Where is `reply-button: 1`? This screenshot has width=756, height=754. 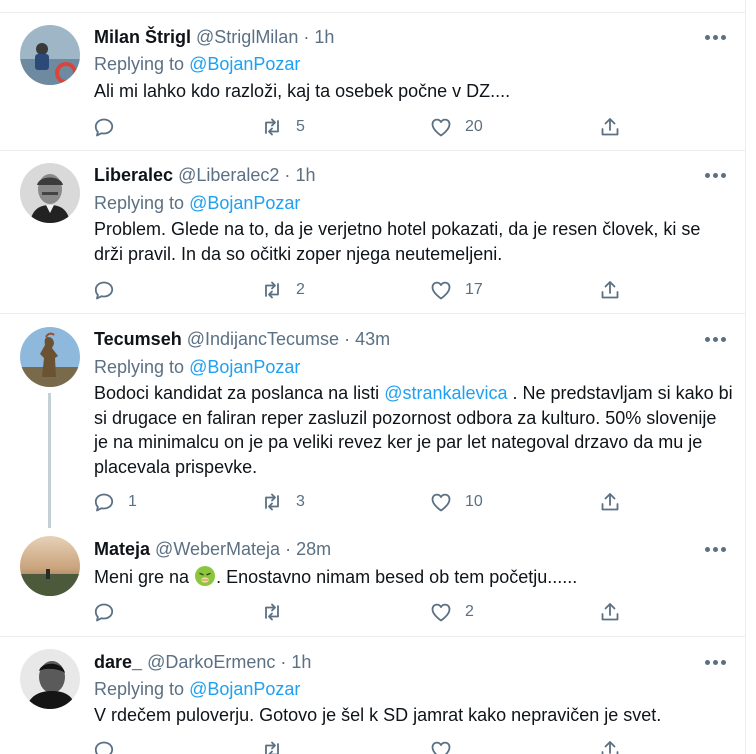
reply-button: 1 is located at coordinates (114, 502).